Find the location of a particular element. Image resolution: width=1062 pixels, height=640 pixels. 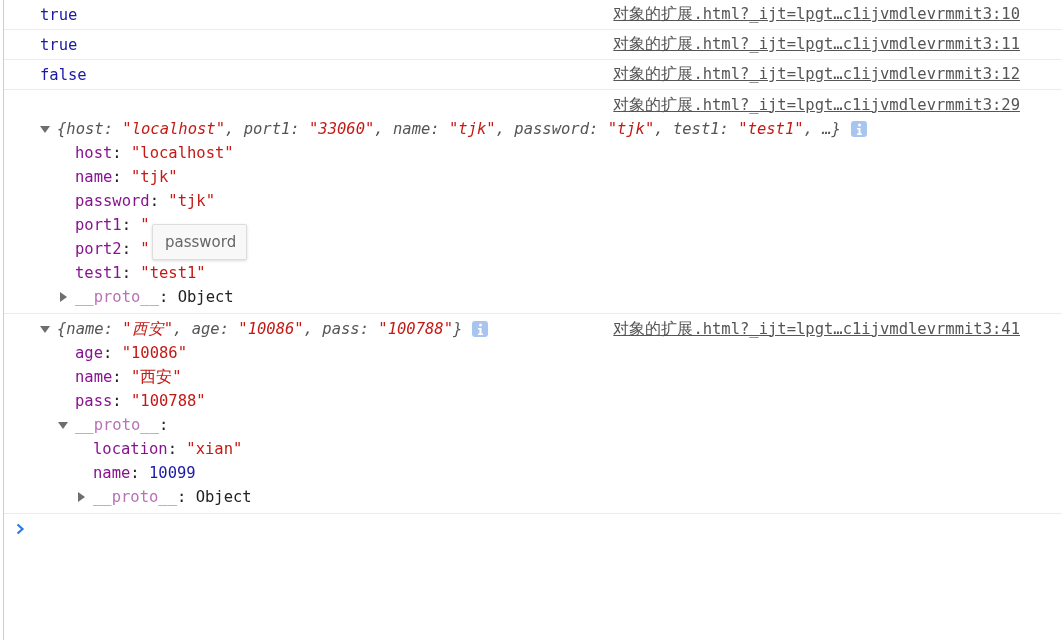

property-line: location: "xian" is located at coordinates (168, 449).